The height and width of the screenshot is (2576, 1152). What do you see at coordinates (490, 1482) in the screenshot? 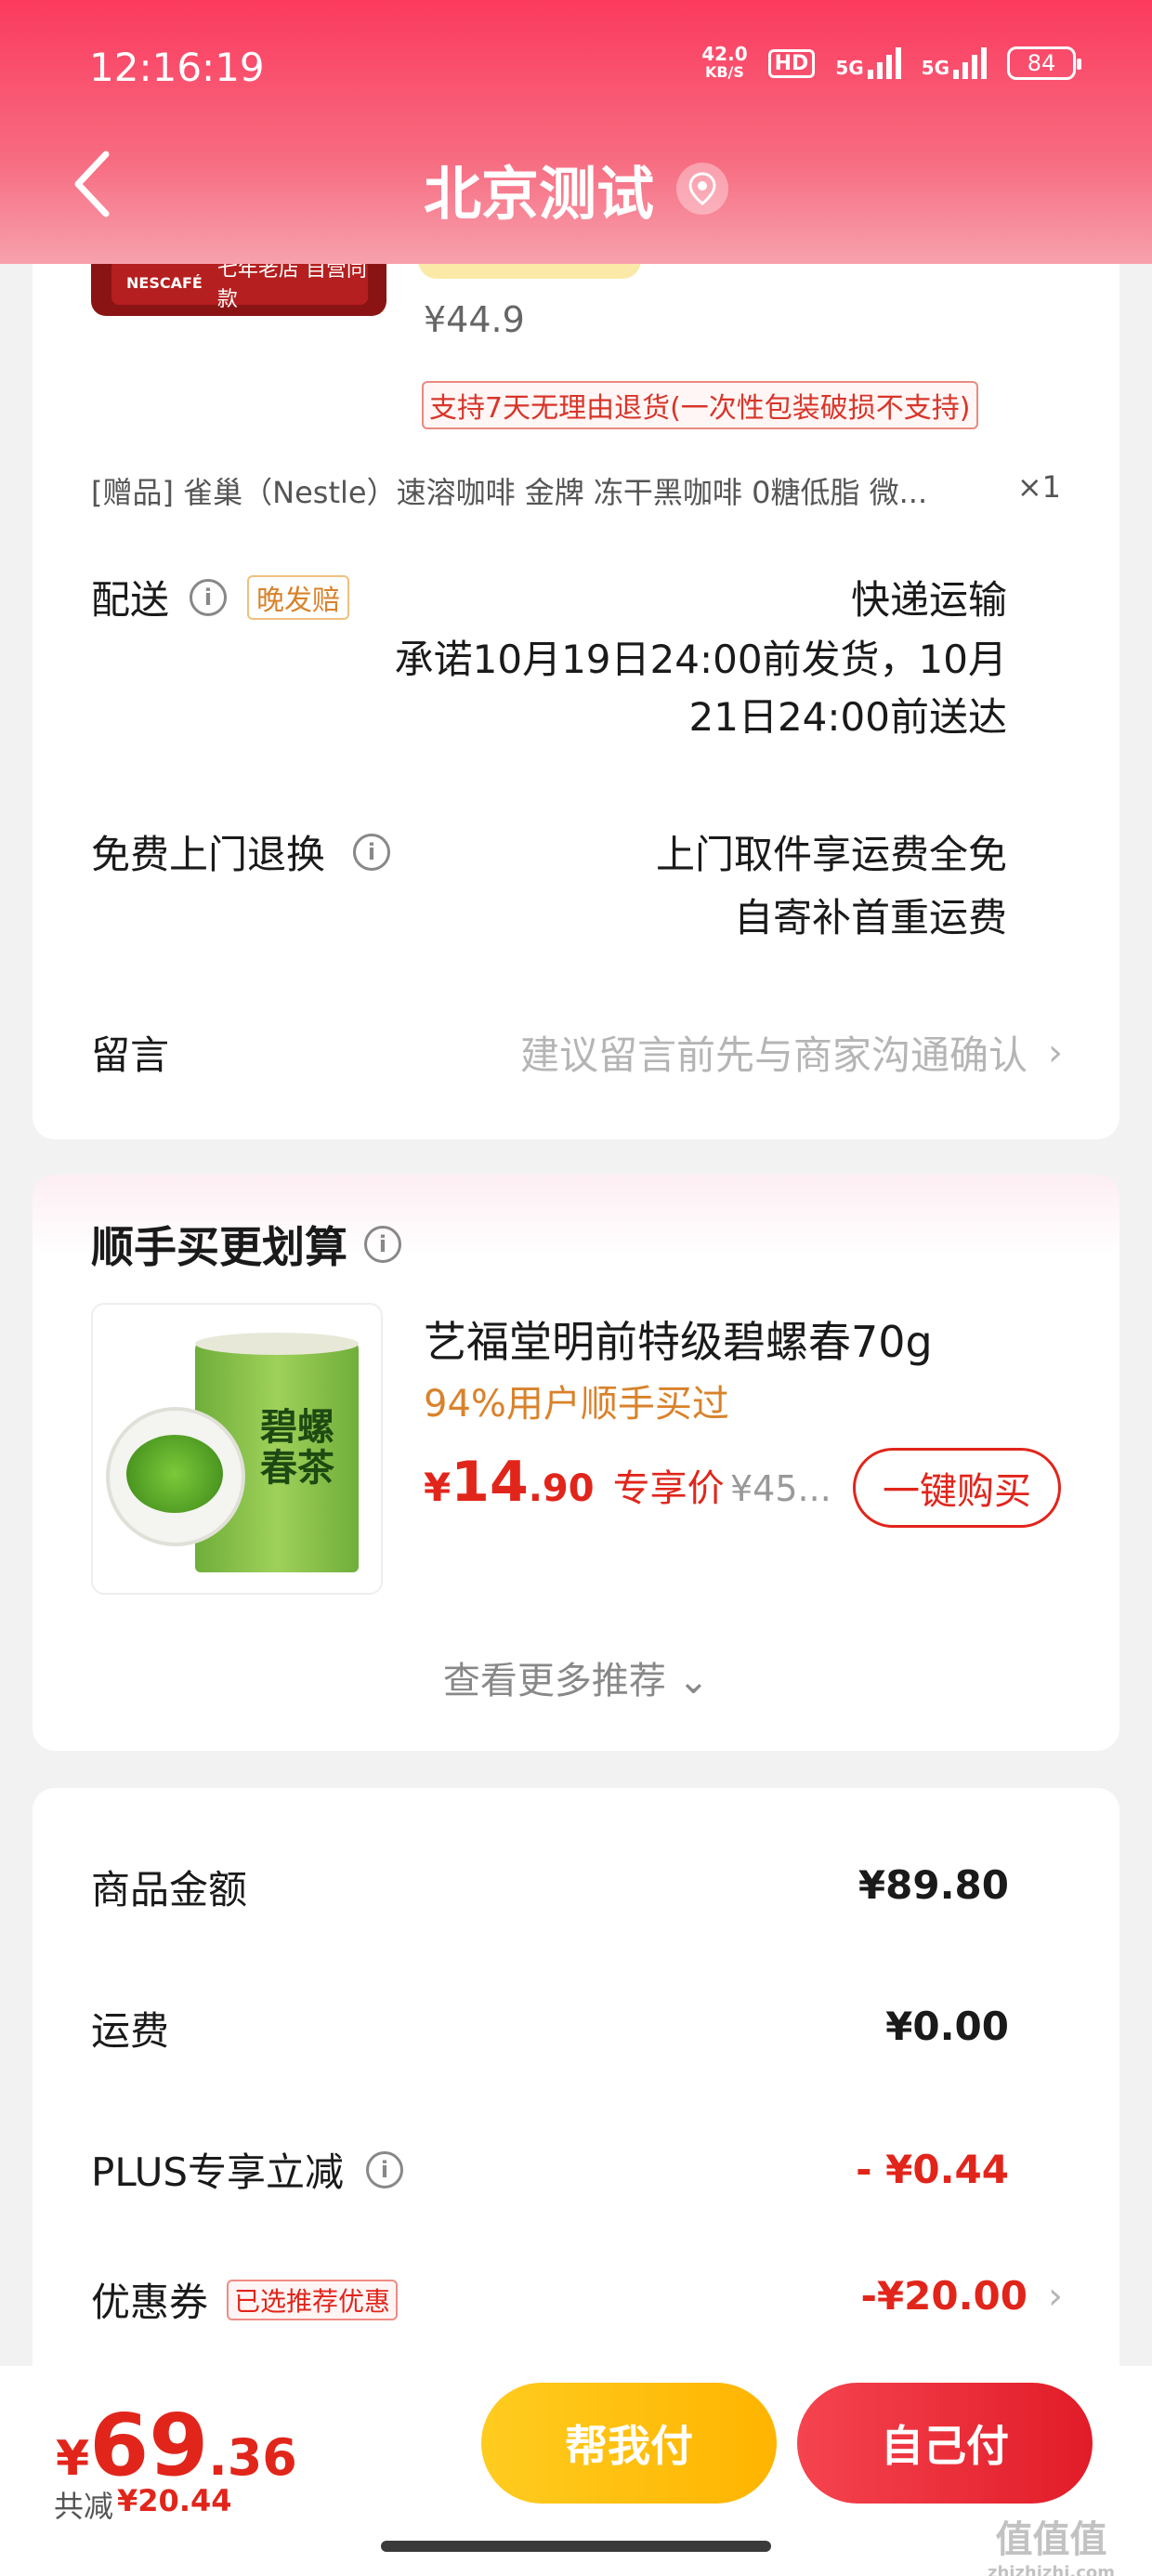
I see `price-integer: 14` at bounding box center [490, 1482].